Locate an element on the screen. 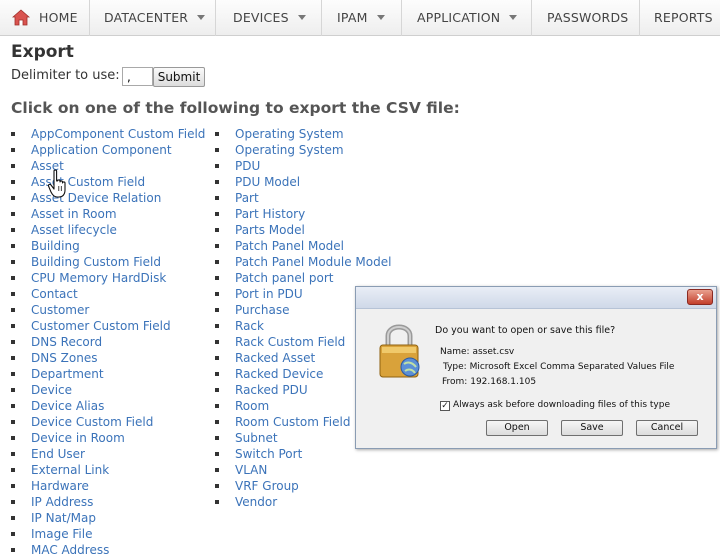 Image resolution: width=720 pixels, height=560 pixels. export-link: IP Nat/Map is located at coordinates (108, 518).